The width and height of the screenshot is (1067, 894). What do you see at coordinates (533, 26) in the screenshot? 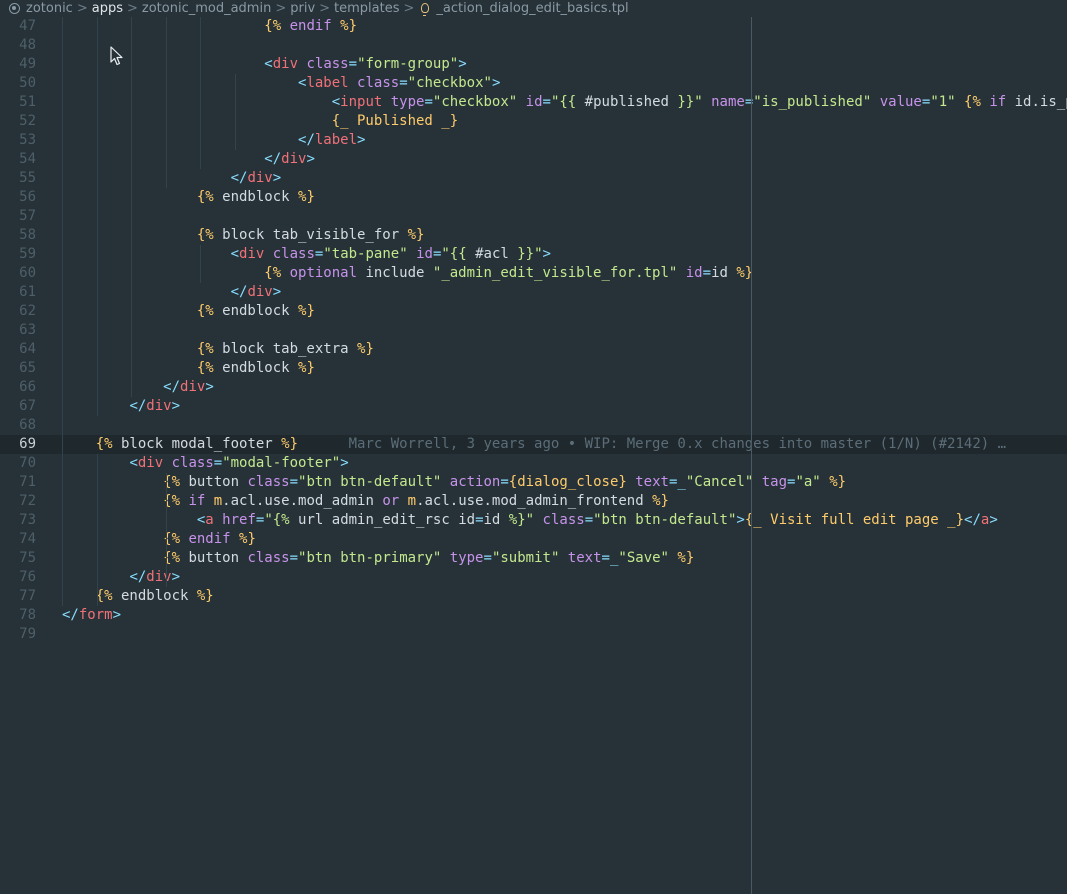
I see `code-line: 47 {% endif %}` at bounding box center [533, 26].